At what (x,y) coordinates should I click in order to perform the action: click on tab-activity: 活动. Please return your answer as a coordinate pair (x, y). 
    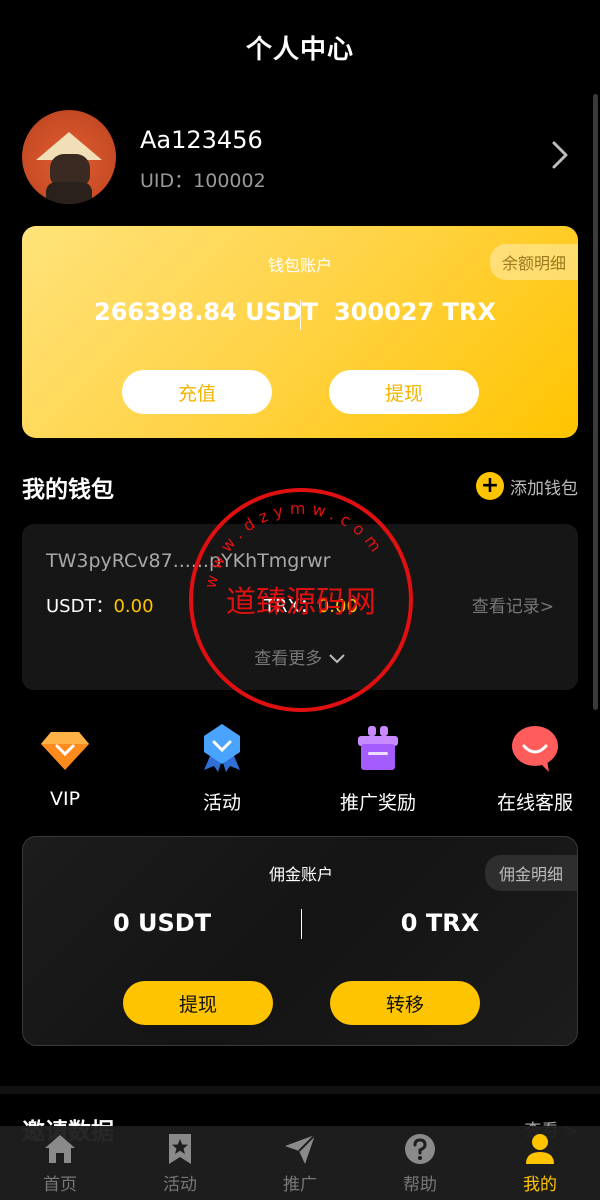
    Looking at the image, I should click on (180, 1163).